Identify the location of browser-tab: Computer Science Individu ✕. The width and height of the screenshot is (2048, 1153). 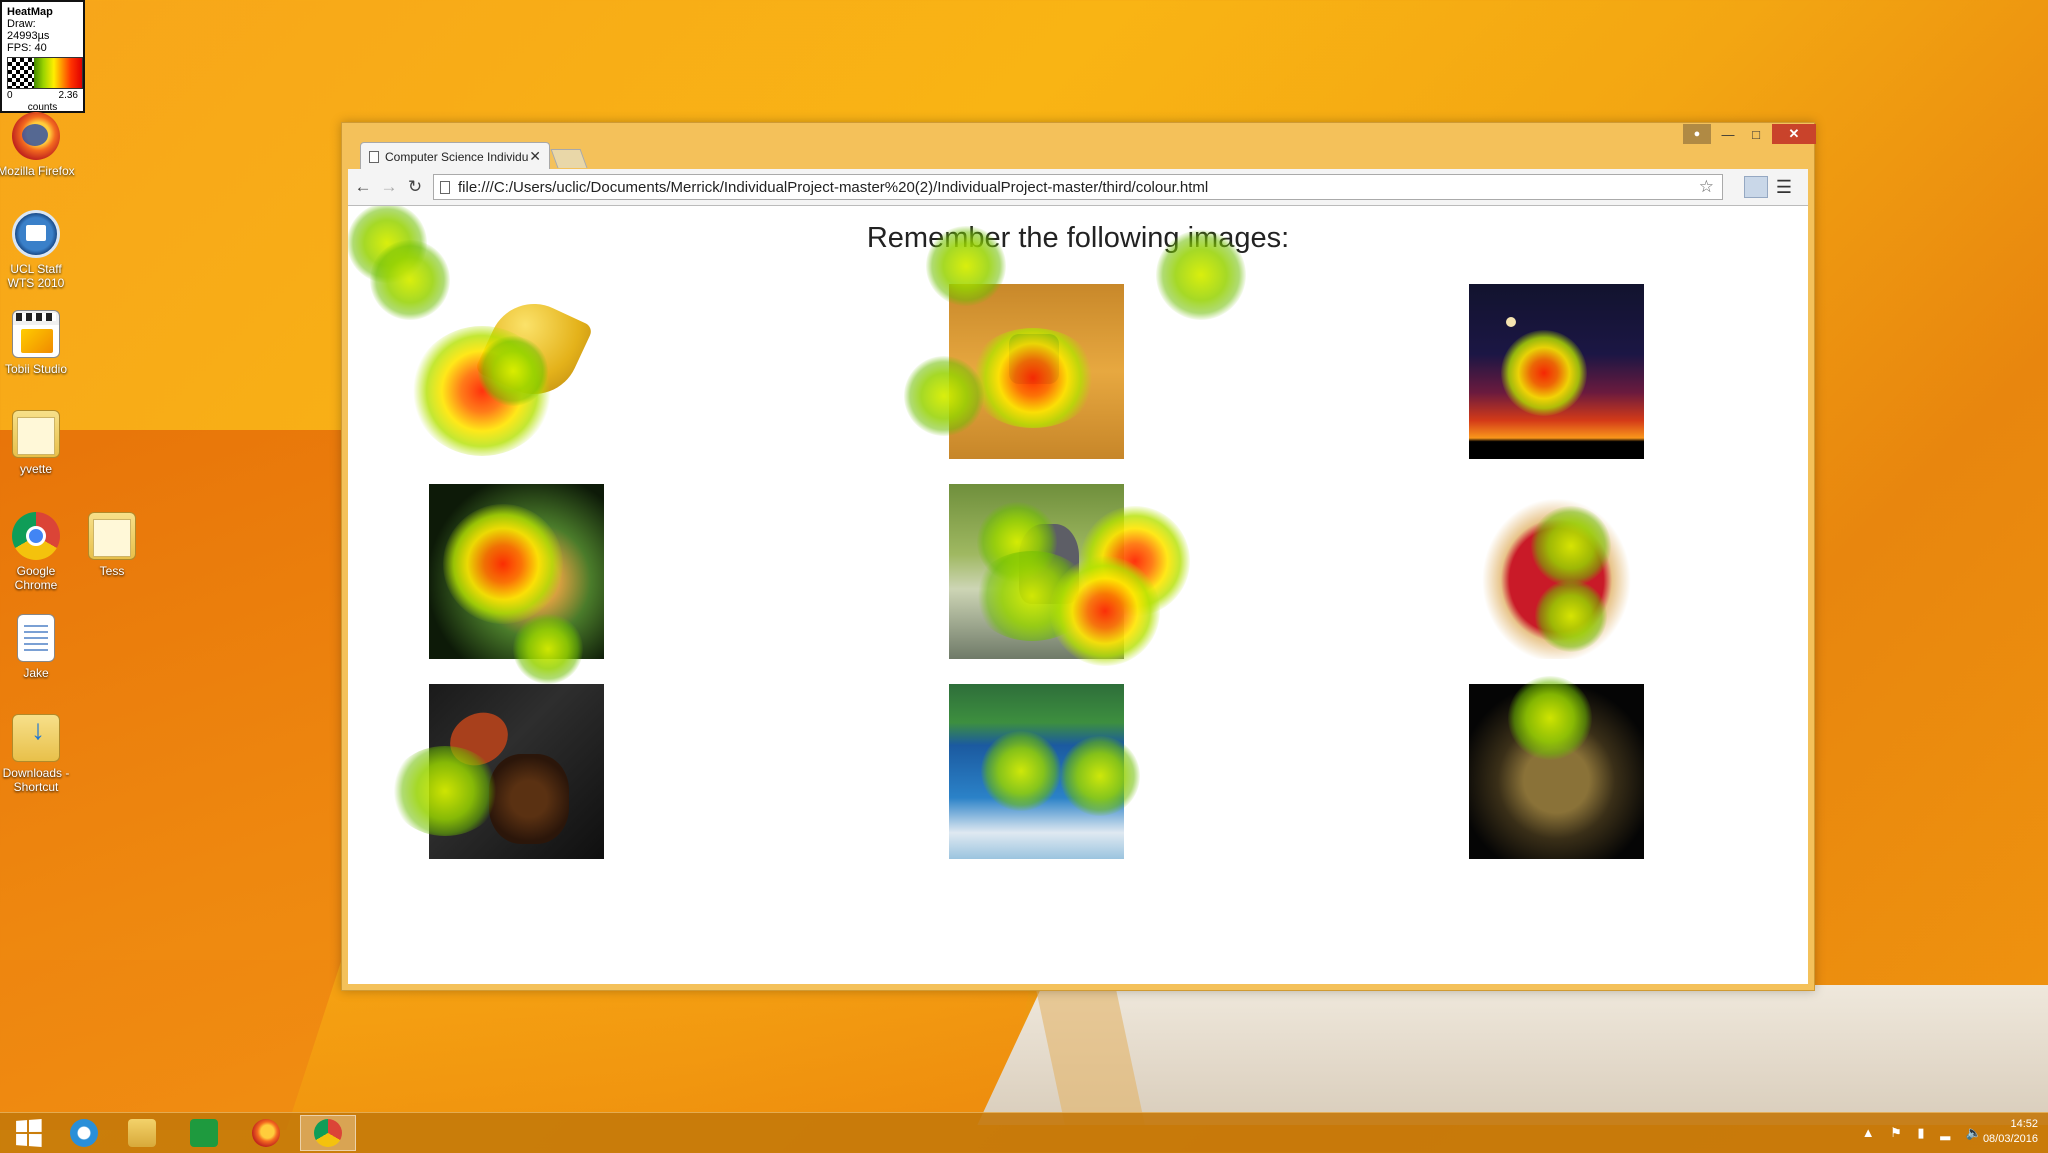
(455, 156).